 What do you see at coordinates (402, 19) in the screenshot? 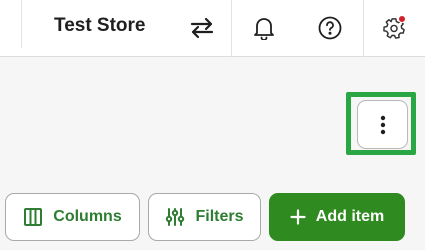
I see `notification-badge` at bounding box center [402, 19].